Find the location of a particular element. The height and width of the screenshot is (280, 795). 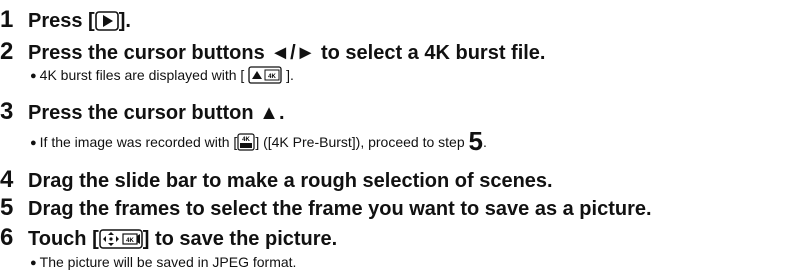

step-1: 1 Press []. is located at coordinates (65, 20).